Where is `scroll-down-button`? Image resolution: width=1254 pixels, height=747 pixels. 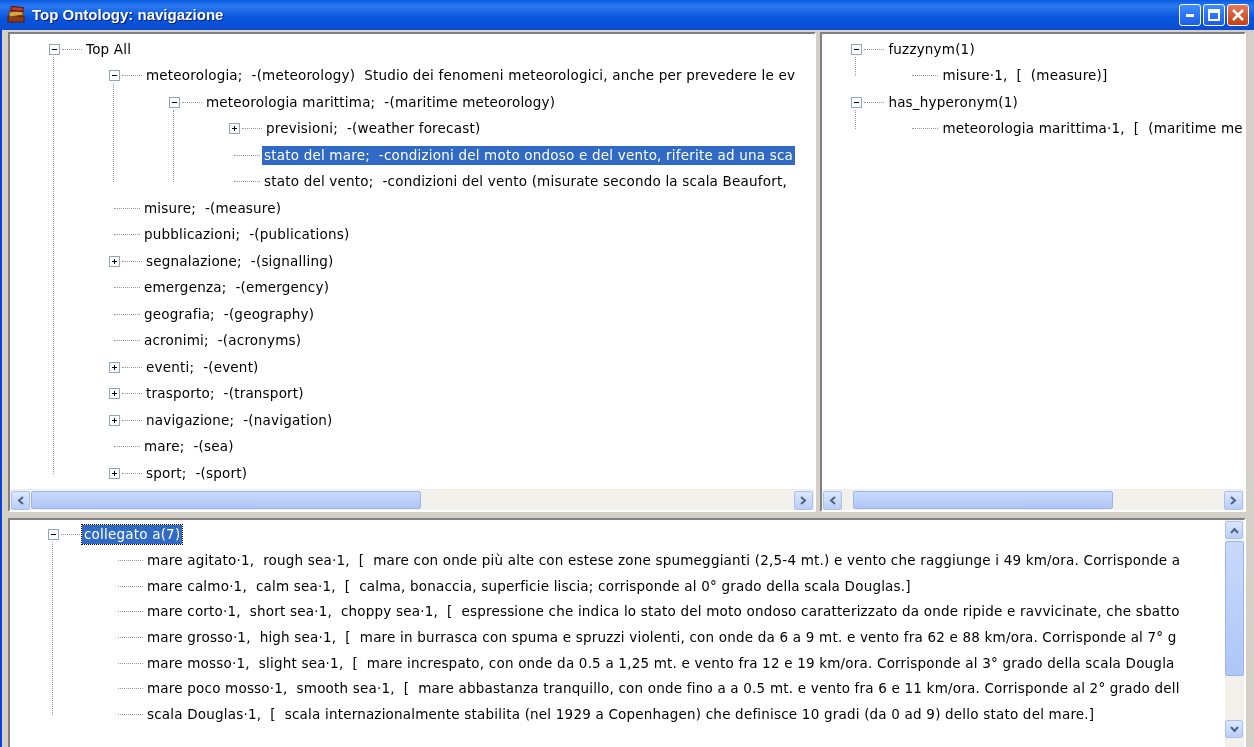 scroll-down-button is located at coordinates (1234, 729).